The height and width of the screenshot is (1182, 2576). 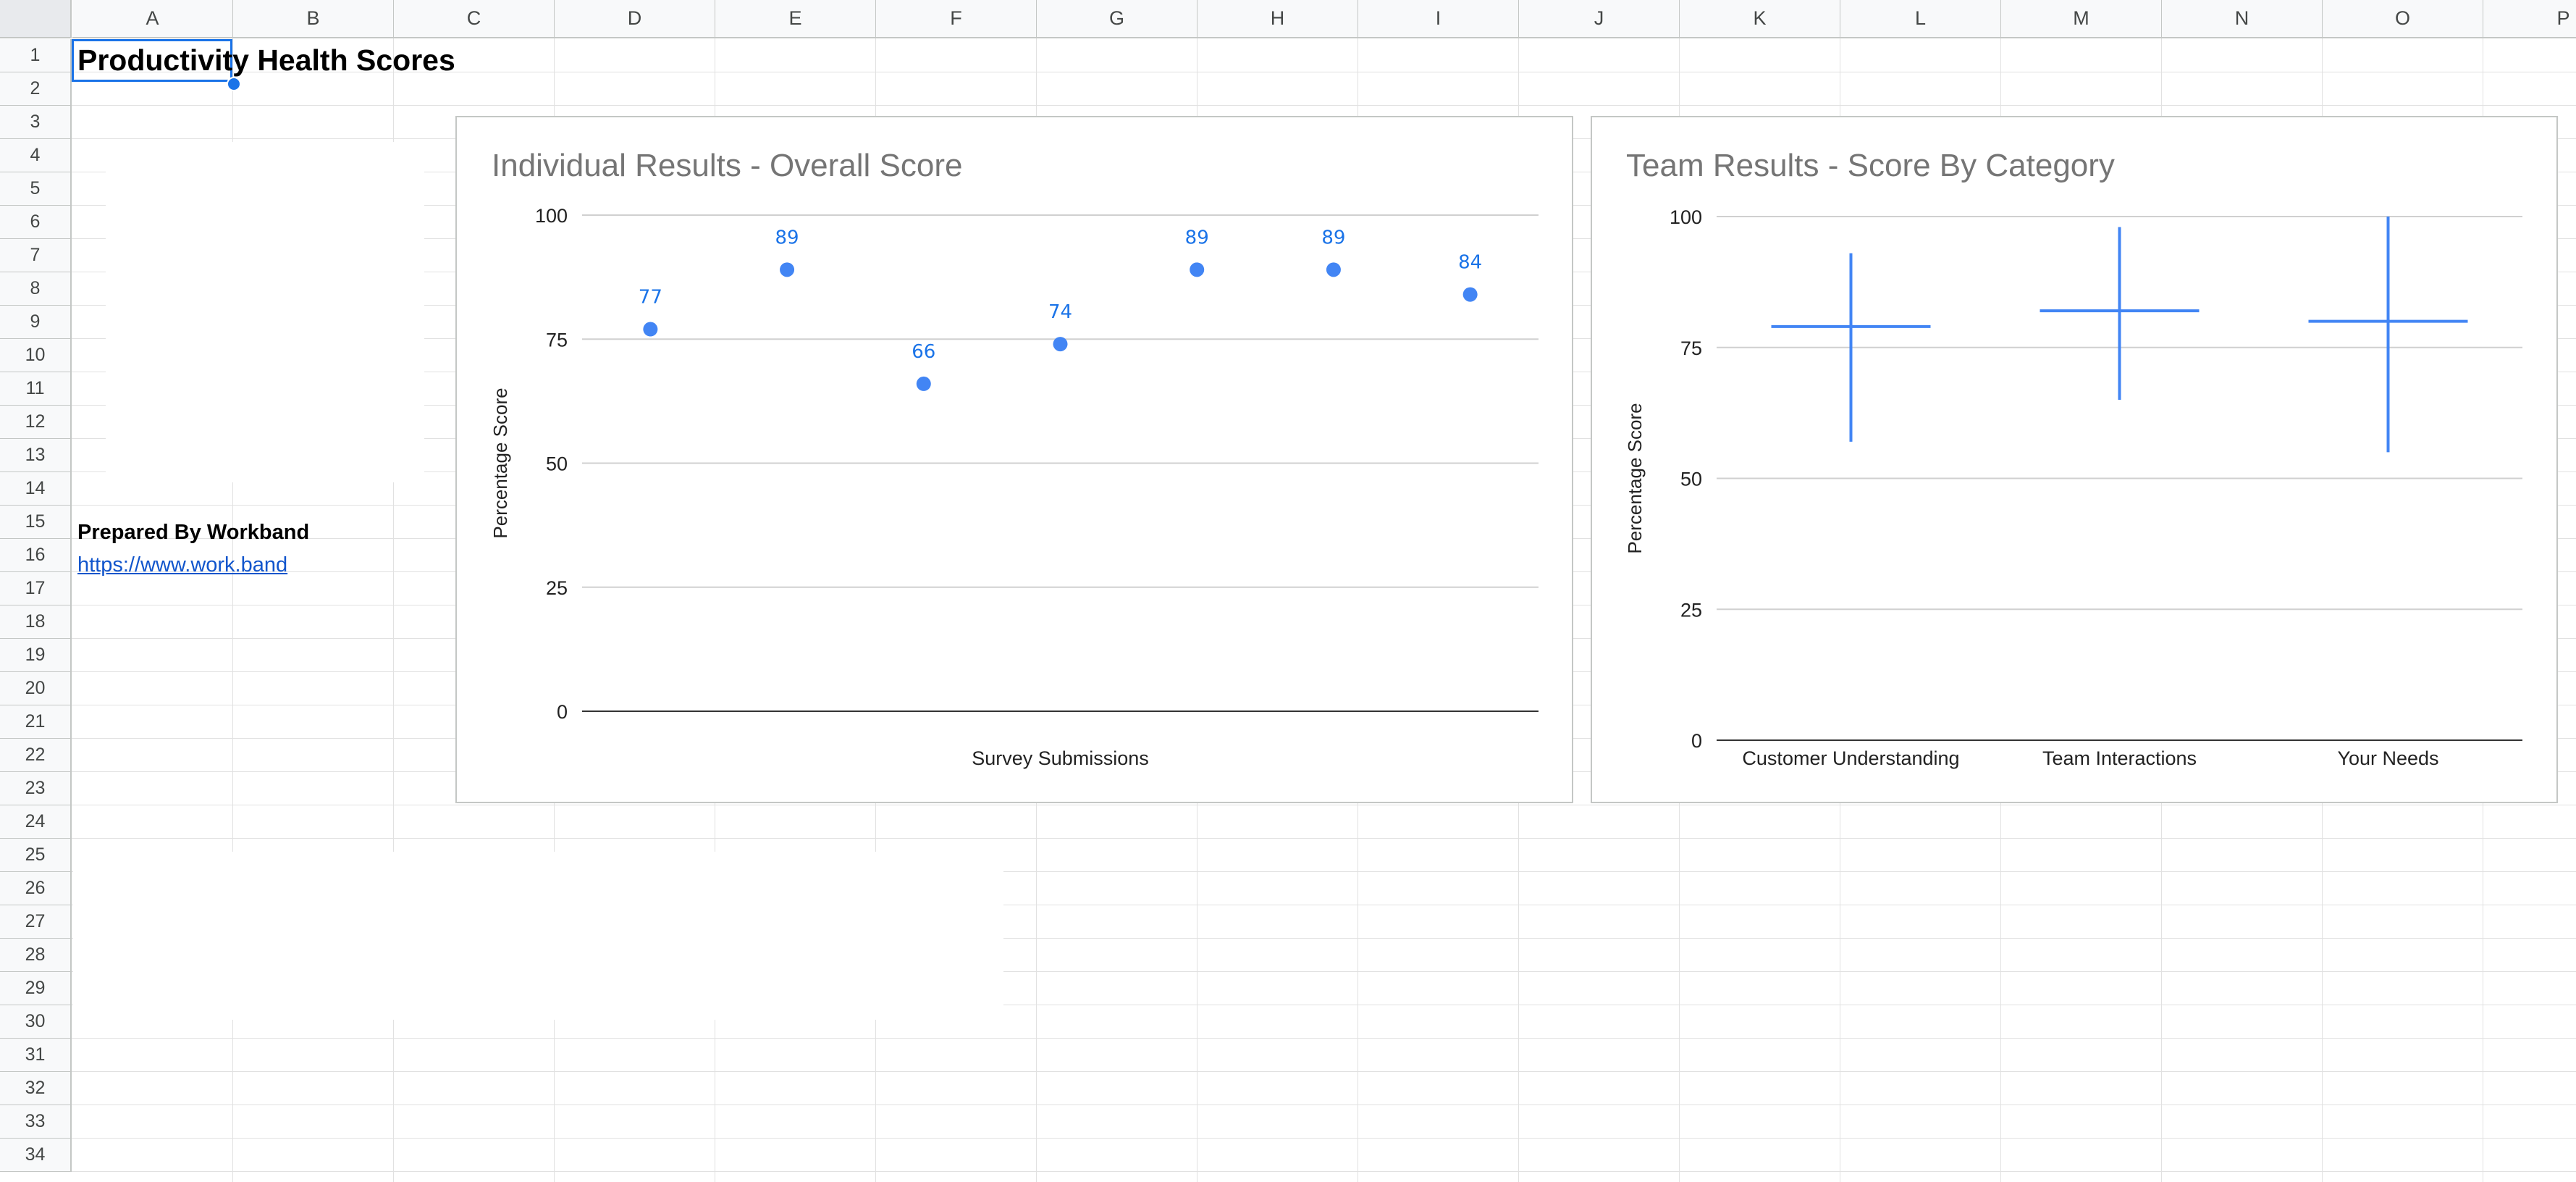 What do you see at coordinates (2081, 19) in the screenshot?
I see `column-header-m: M` at bounding box center [2081, 19].